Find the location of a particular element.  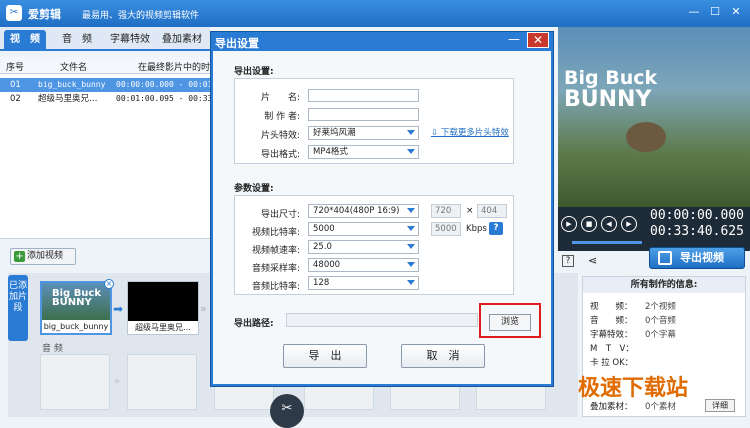

play-icon: ▶ is located at coordinates (569, 224).